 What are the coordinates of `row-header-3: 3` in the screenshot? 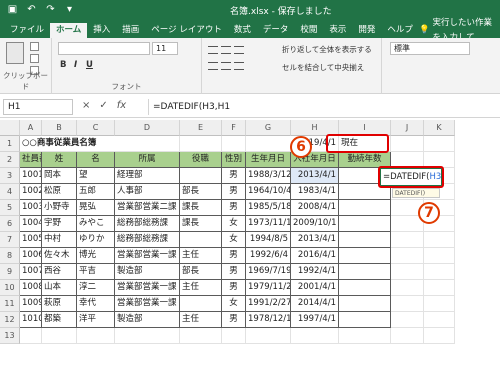 It's located at (10, 176).